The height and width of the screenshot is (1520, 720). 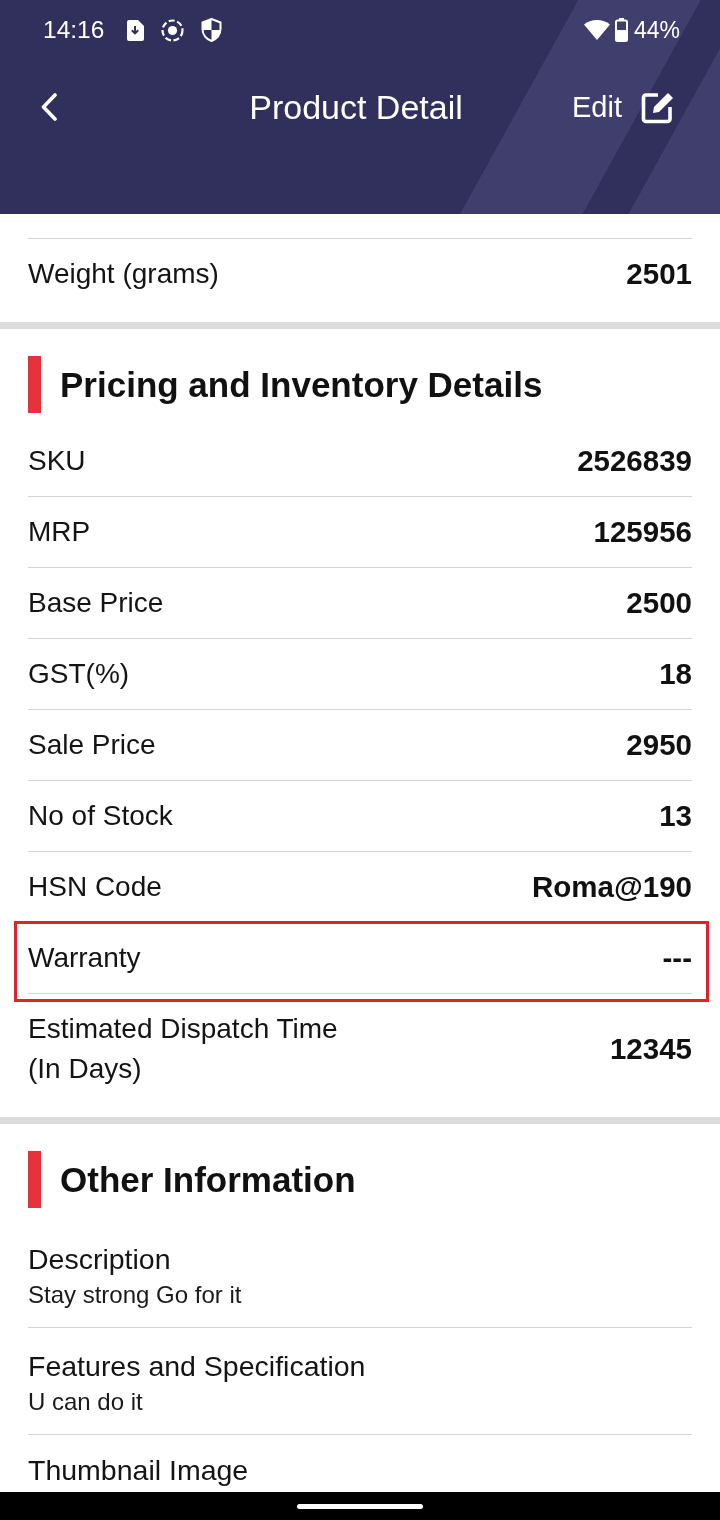 What do you see at coordinates (99, 1259) in the screenshot?
I see `field-label: Description` at bounding box center [99, 1259].